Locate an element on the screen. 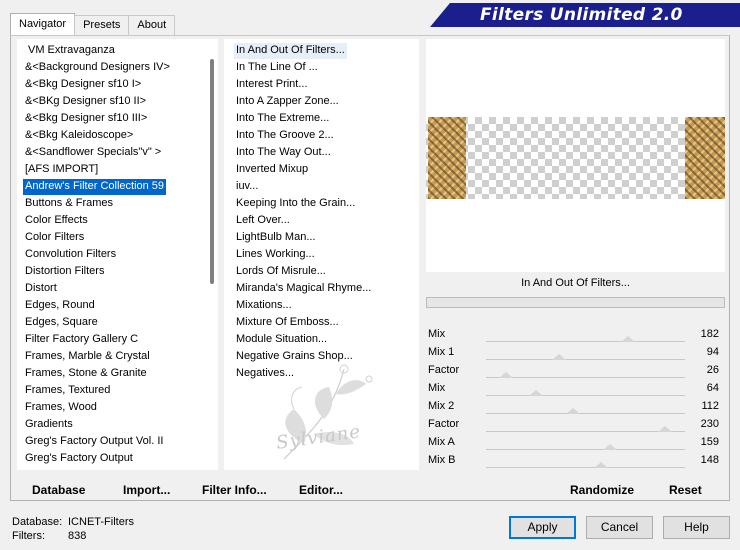 The height and width of the screenshot is (550, 740). slider-label: Mix B is located at coordinates (442, 460).